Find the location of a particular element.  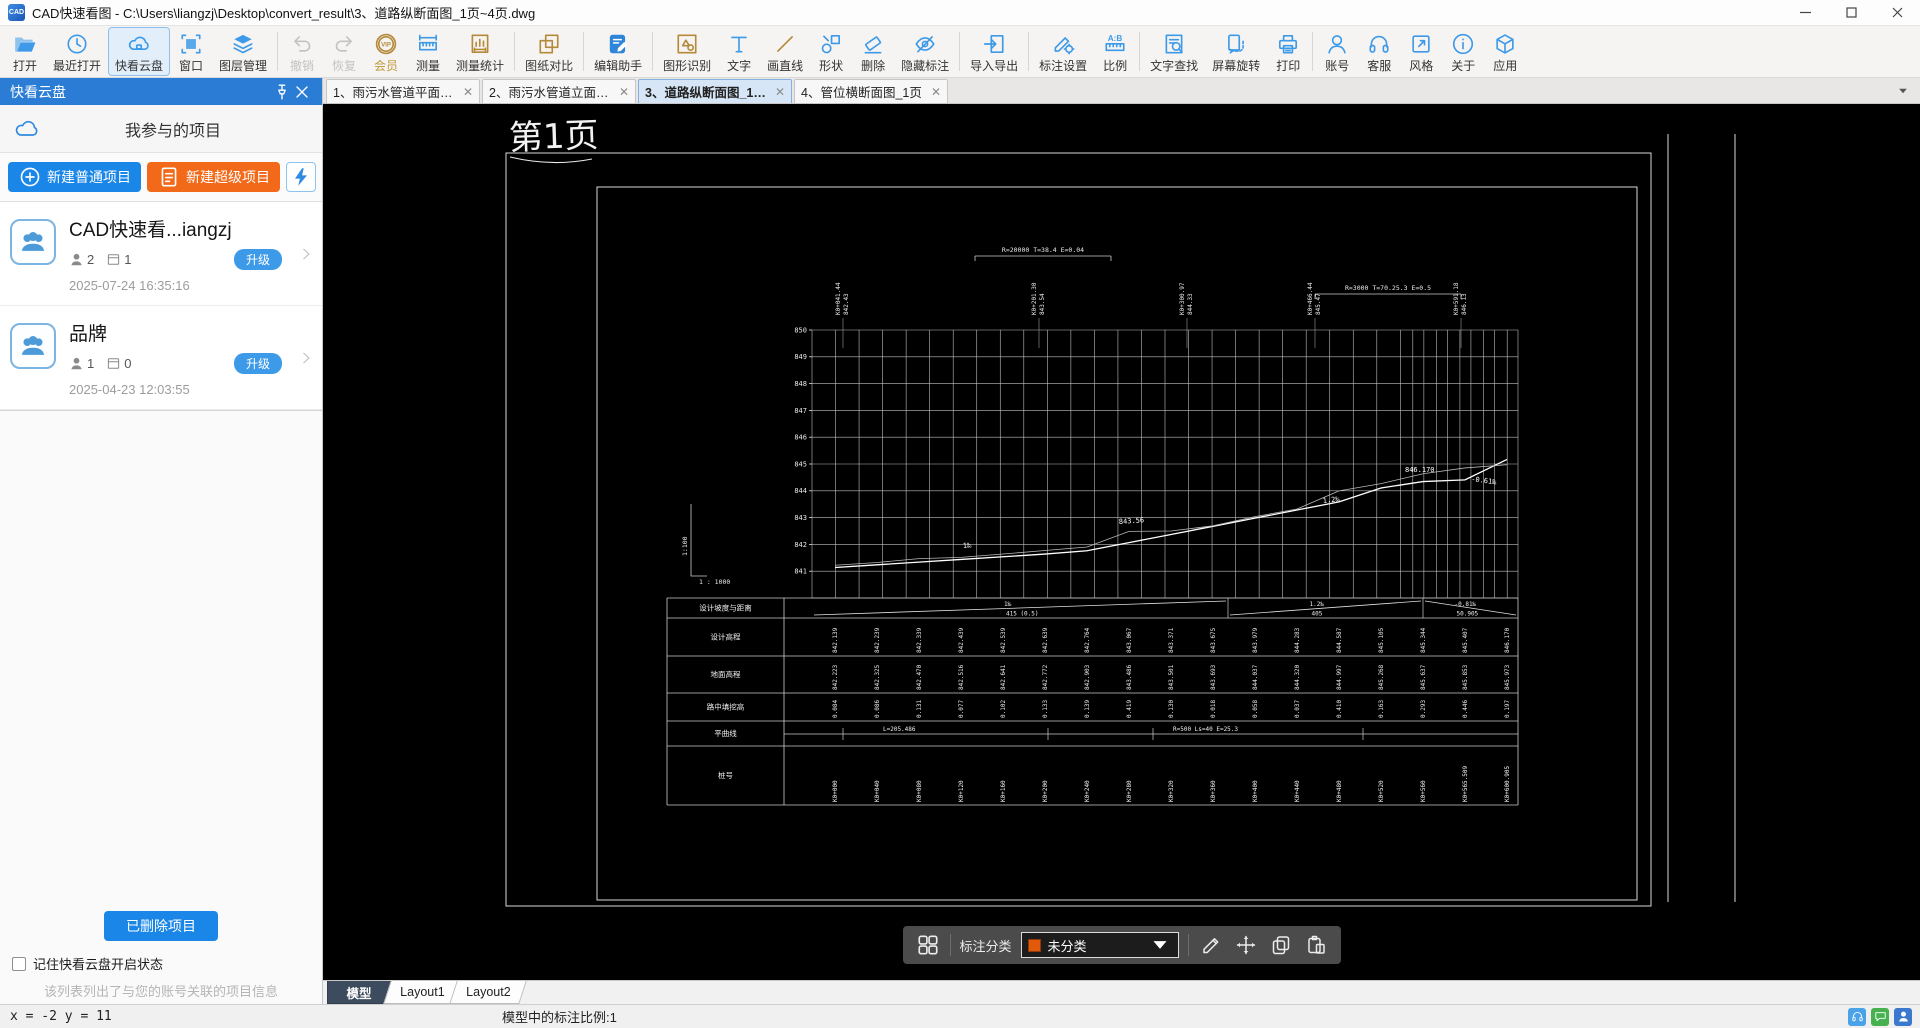

toolbar-item-eraser: 删除 is located at coordinates (873, 51).